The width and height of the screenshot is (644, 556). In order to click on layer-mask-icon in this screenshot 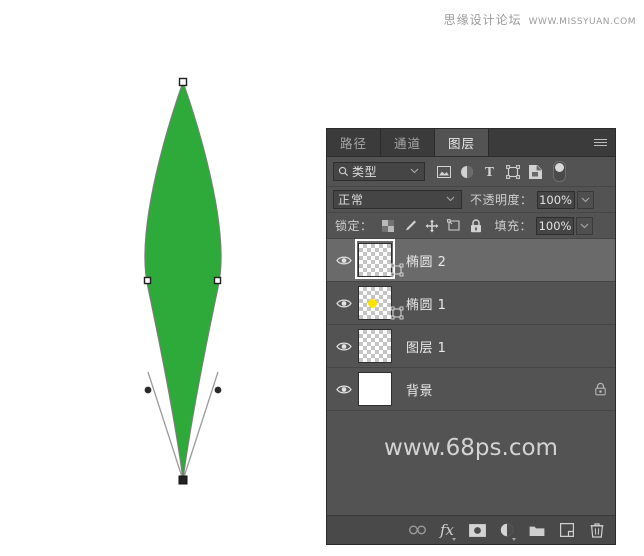, I will do `click(477, 530)`.